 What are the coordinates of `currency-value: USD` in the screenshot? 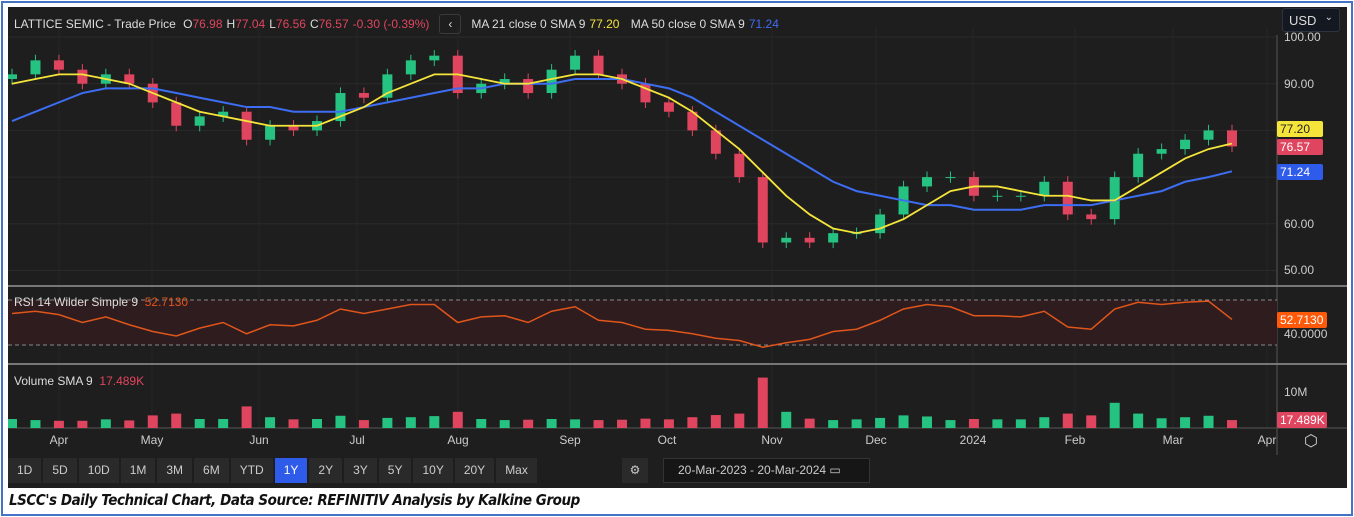 It's located at (1303, 20).